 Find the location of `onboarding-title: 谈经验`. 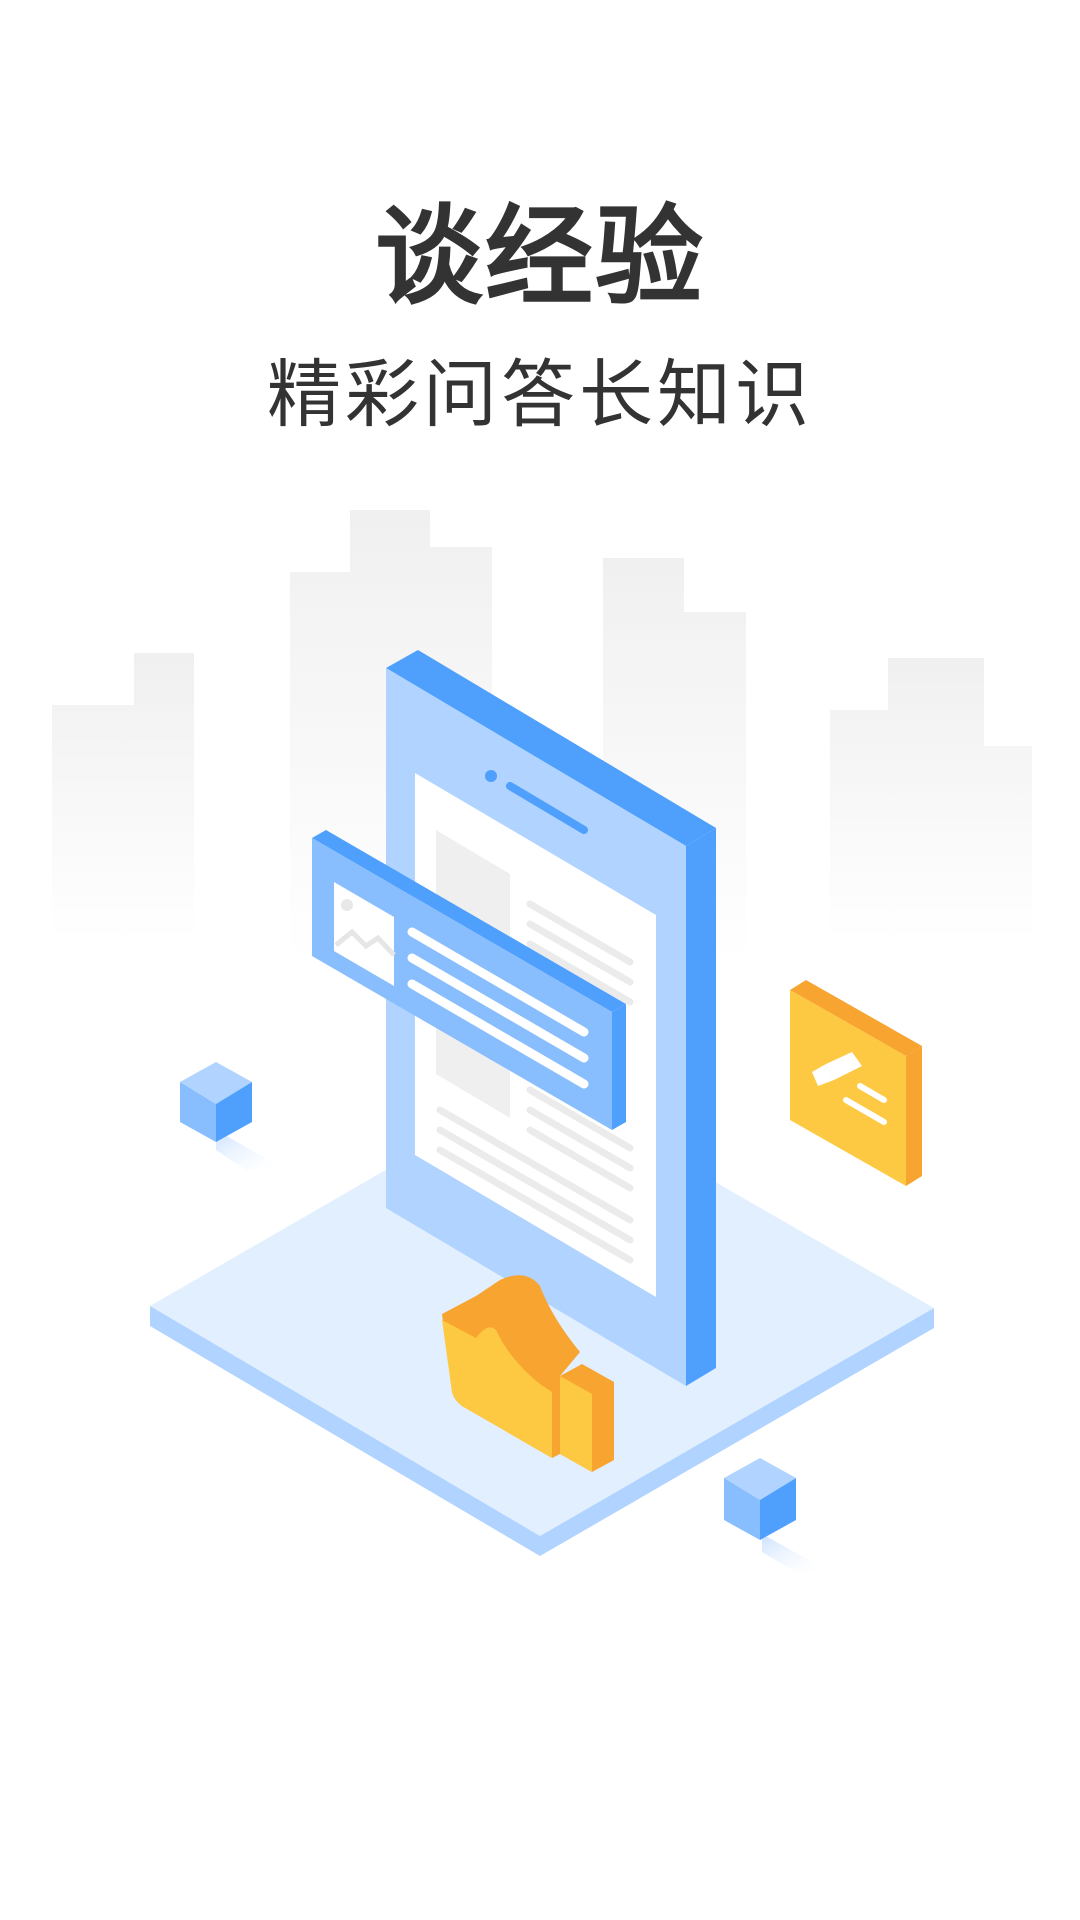

onboarding-title: 谈经验 is located at coordinates (539, 257).